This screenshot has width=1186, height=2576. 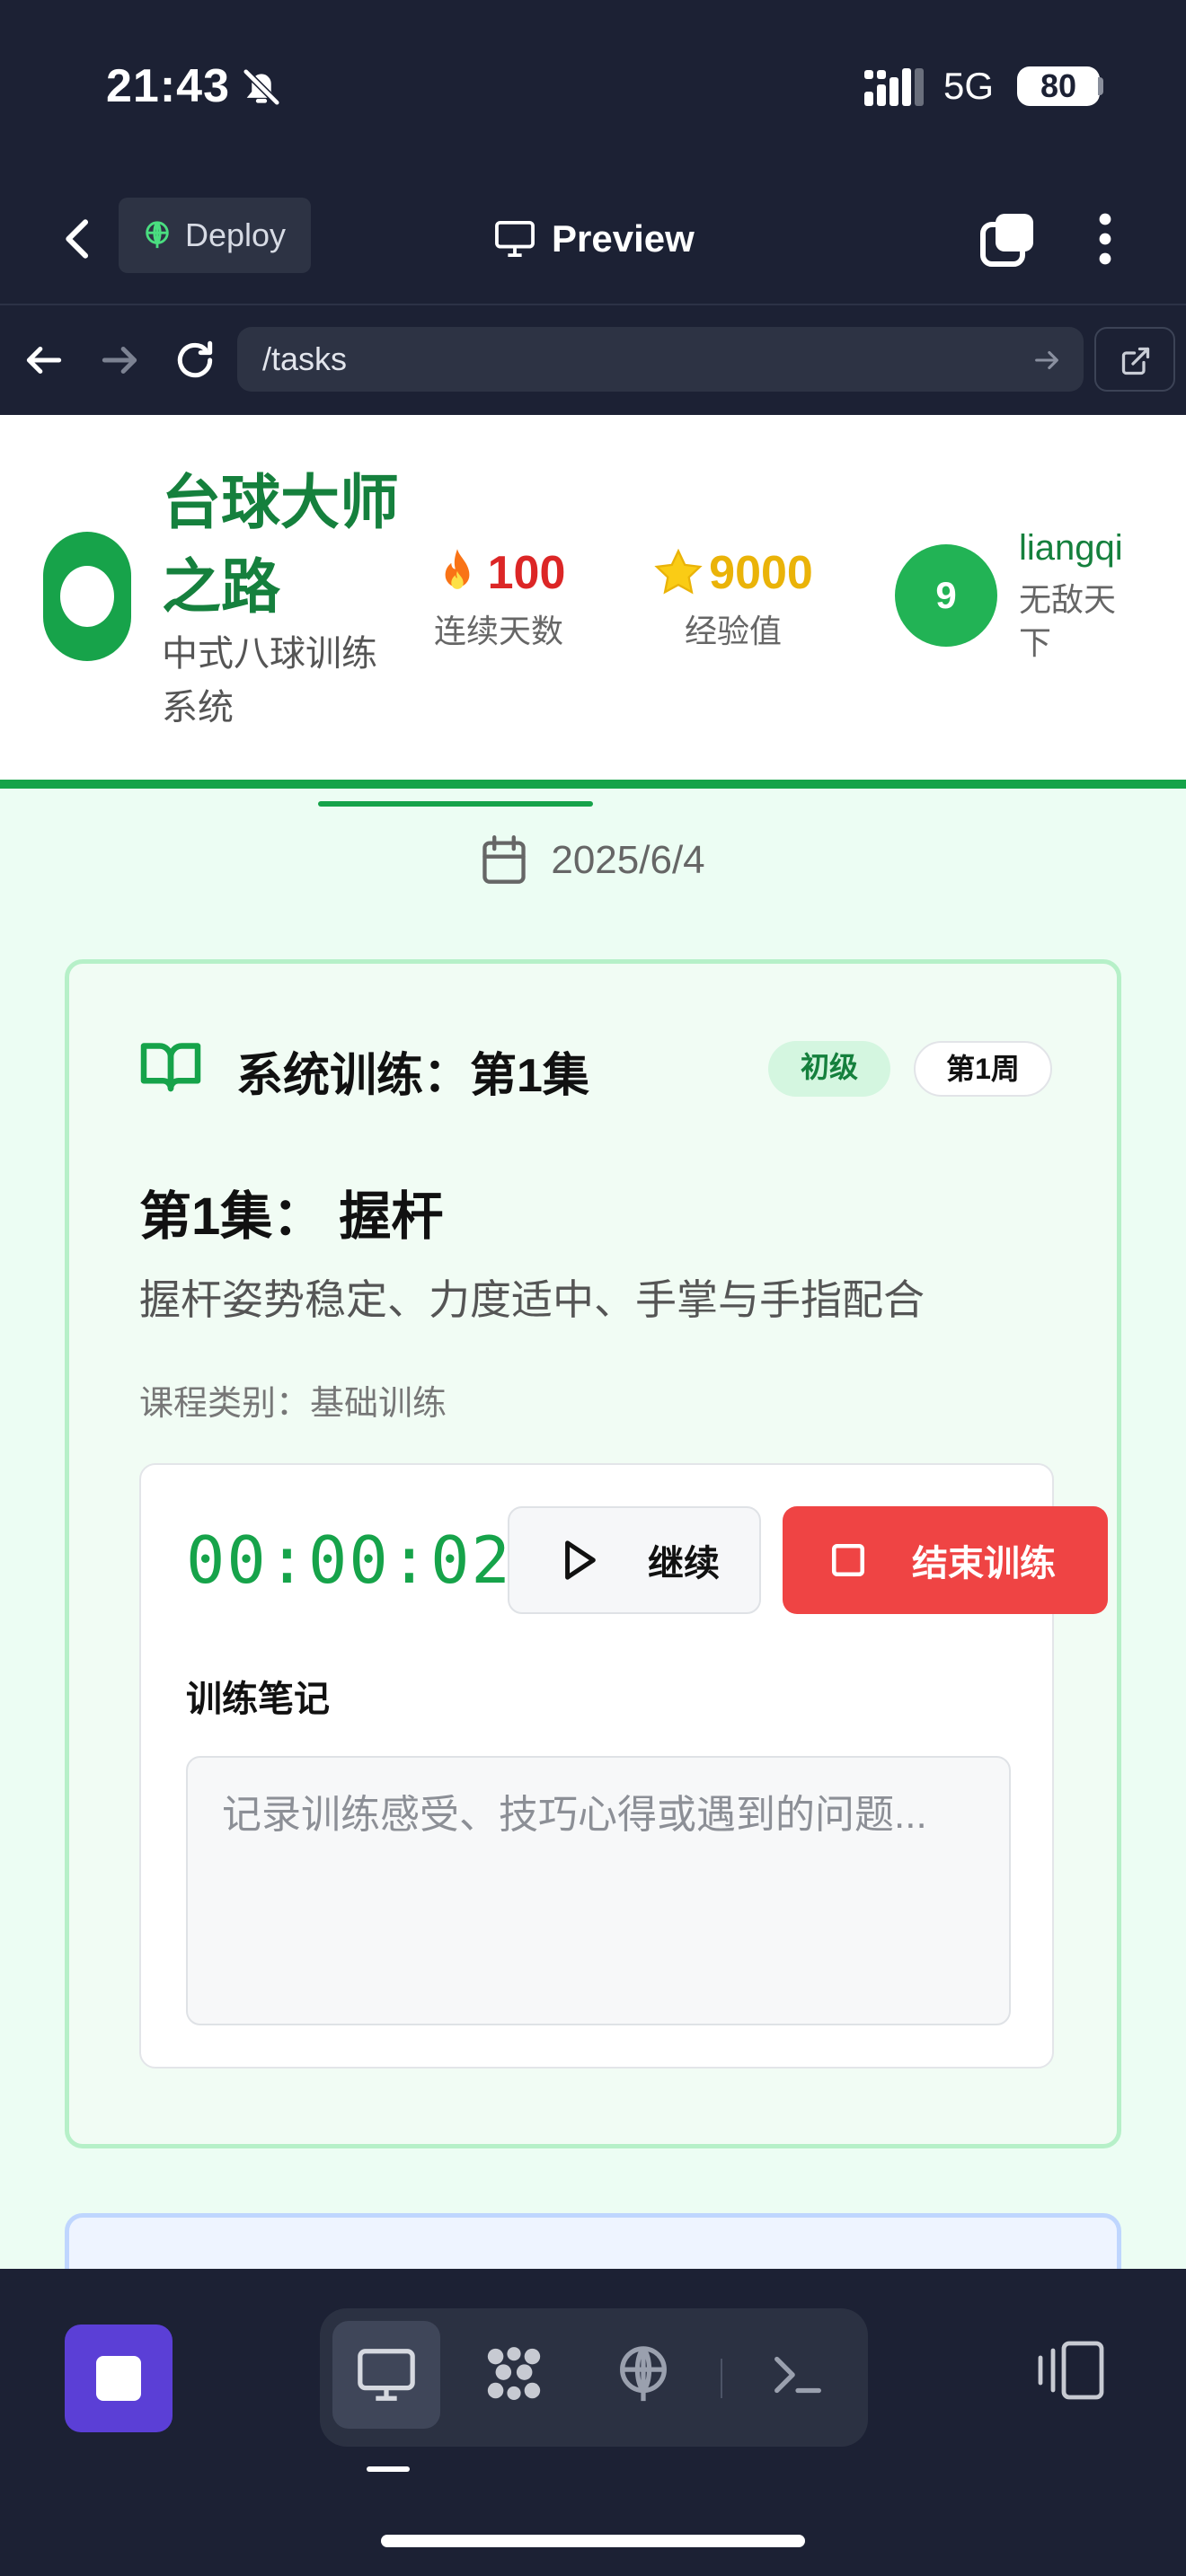 I want to click on battery-tip, so click(x=1100, y=86).